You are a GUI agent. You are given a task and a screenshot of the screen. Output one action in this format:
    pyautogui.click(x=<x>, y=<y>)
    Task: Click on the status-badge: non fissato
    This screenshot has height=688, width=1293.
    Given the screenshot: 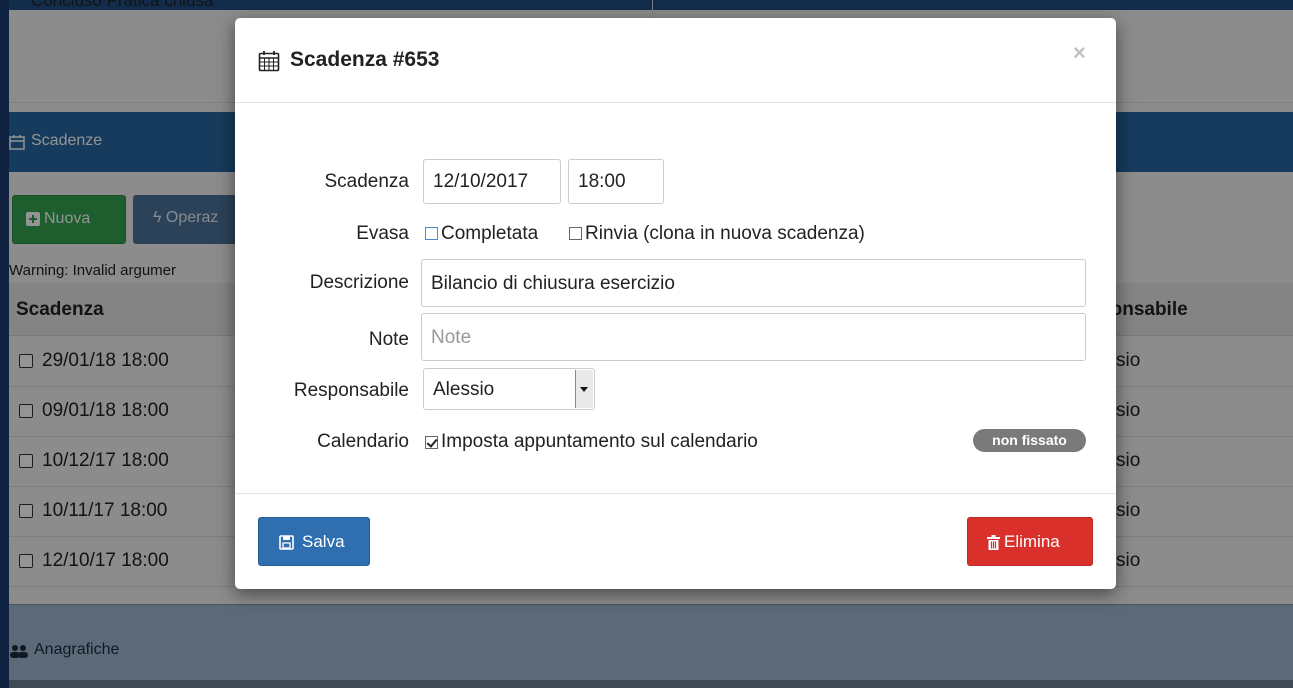 What is the action you would take?
    pyautogui.click(x=1029, y=440)
    